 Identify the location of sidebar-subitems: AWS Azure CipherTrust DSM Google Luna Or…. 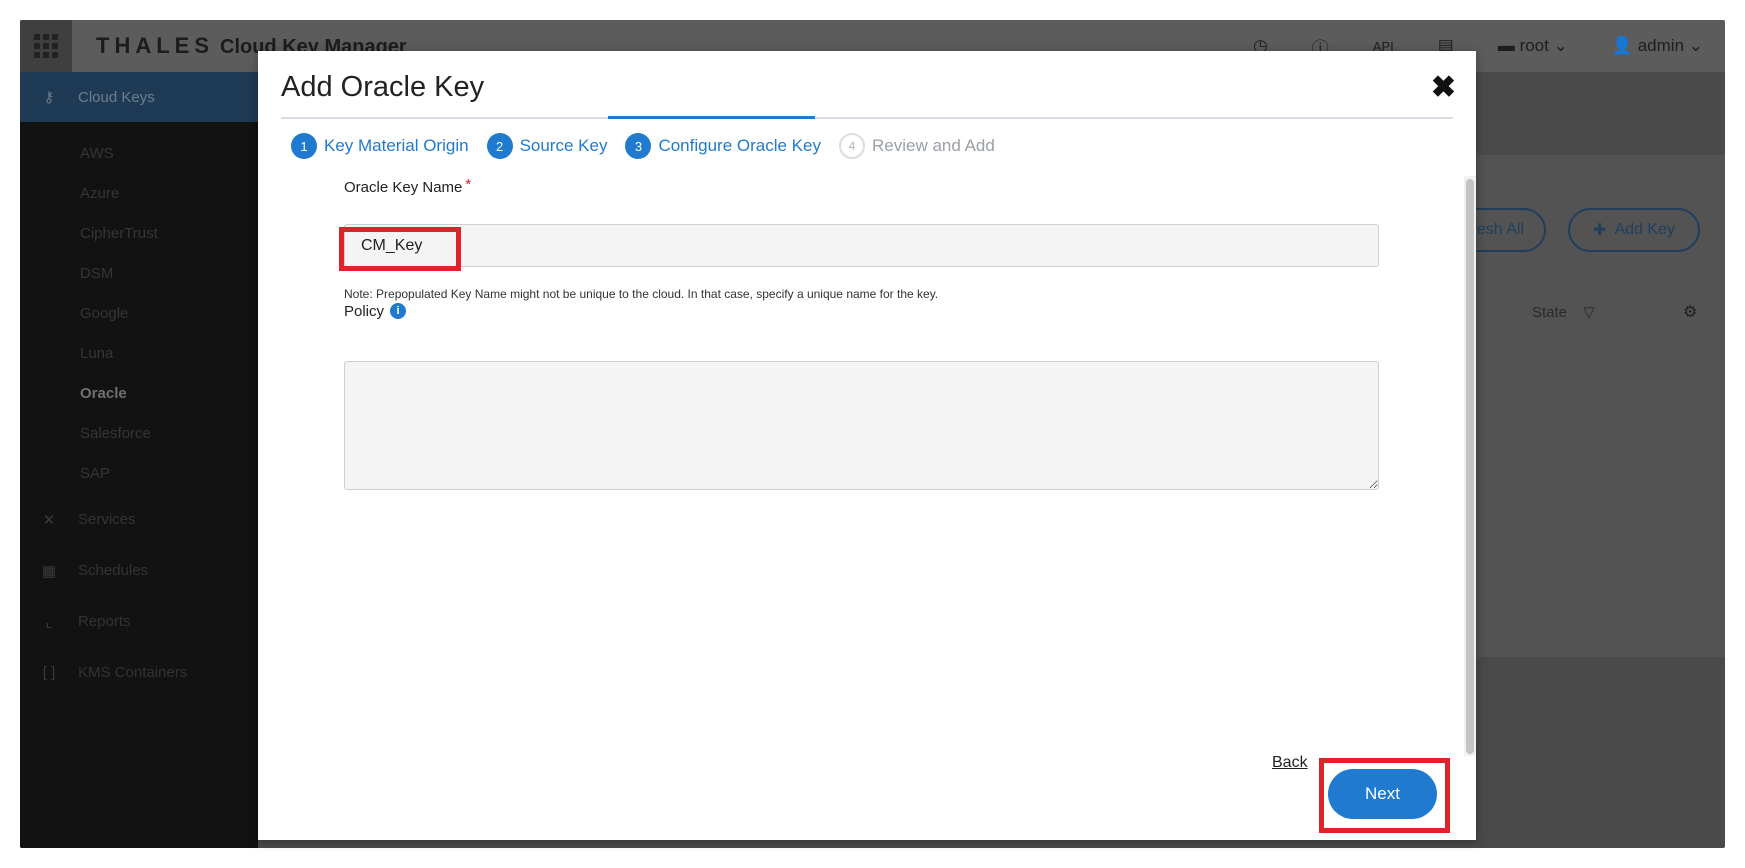
(139, 308).